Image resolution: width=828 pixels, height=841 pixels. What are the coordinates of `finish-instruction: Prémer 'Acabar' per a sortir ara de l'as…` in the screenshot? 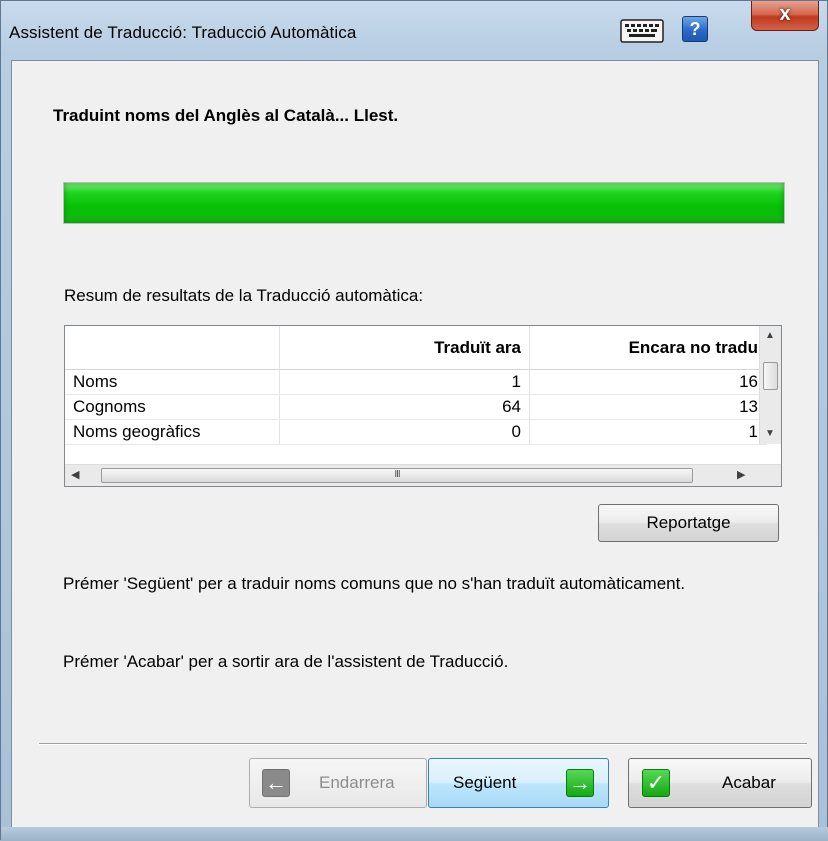 It's located at (286, 661).